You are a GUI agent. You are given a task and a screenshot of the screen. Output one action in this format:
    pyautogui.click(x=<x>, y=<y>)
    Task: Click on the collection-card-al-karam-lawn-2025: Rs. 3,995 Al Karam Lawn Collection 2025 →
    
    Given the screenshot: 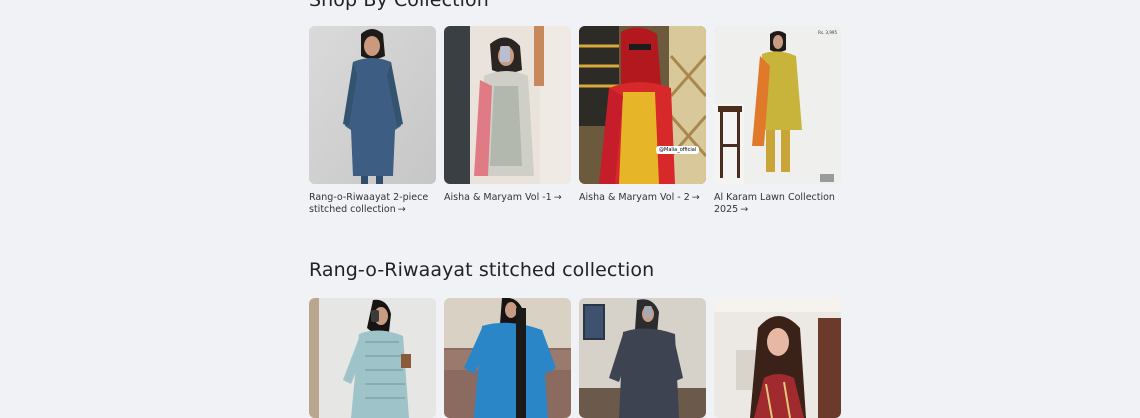 What is the action you would take?
    pyautogui.click(x=777, y=121)
    